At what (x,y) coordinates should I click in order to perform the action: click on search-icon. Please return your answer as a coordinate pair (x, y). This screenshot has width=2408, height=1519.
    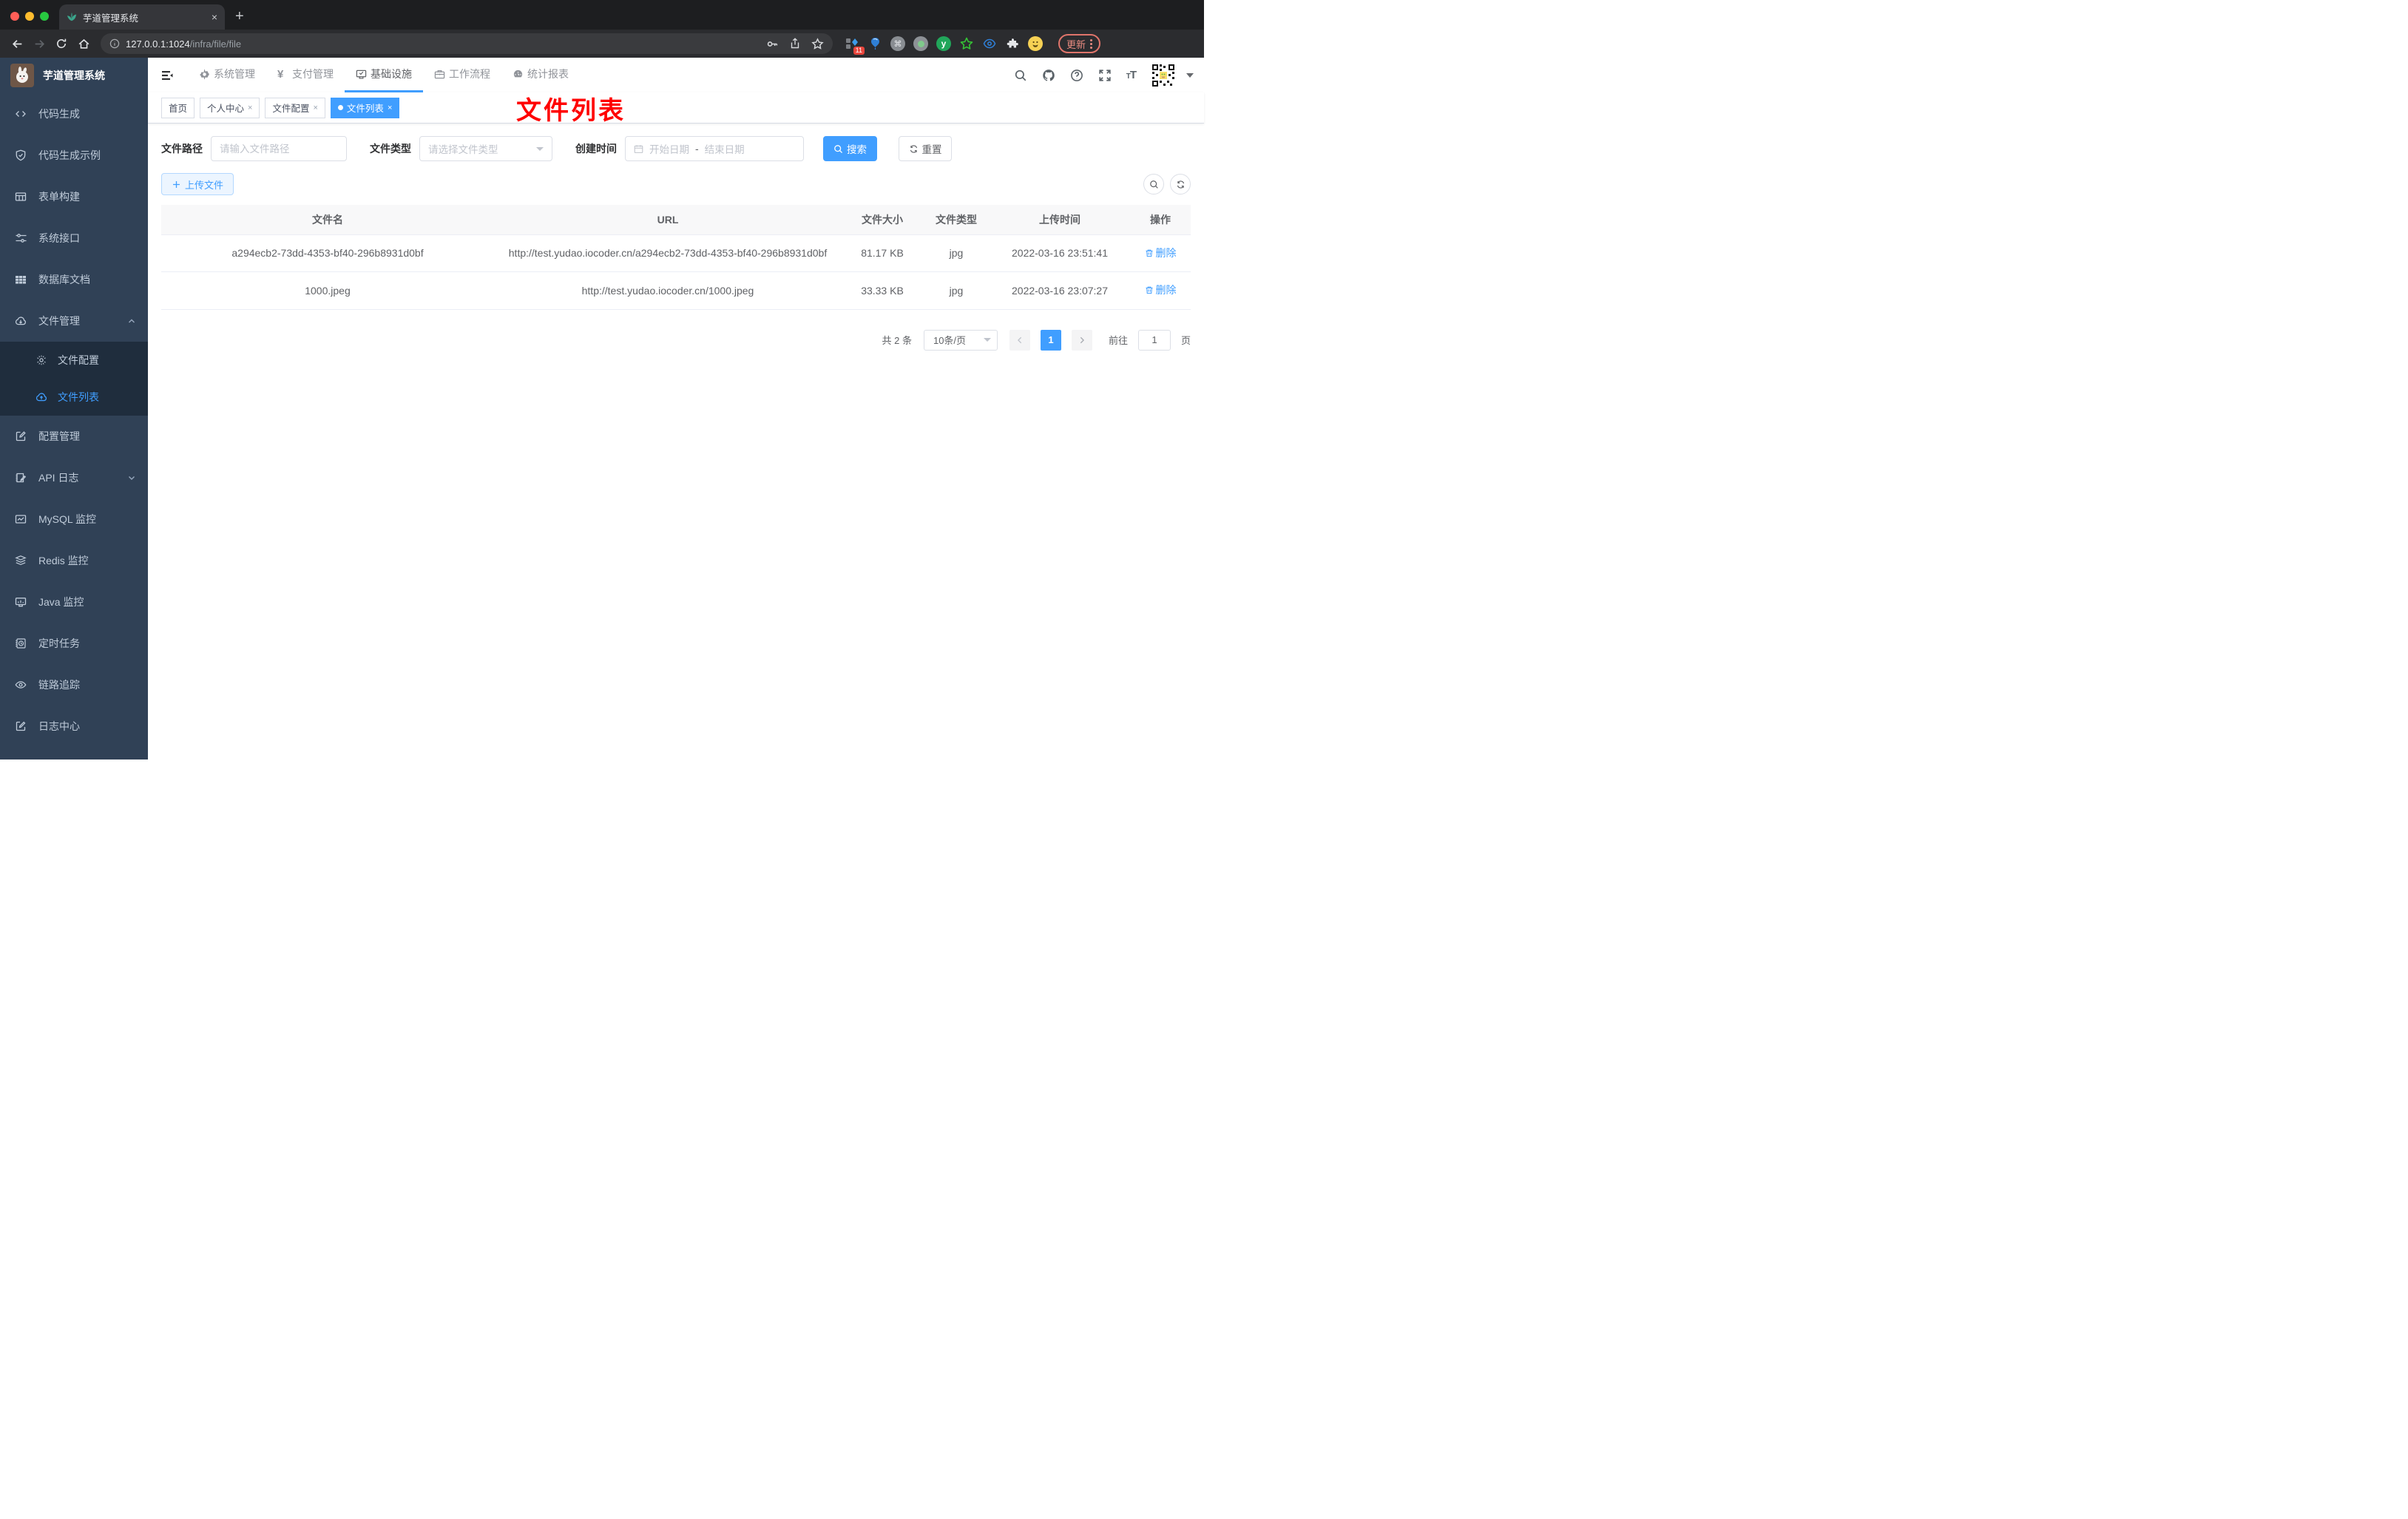
    Looking at the image, I should click on (1020, 75).